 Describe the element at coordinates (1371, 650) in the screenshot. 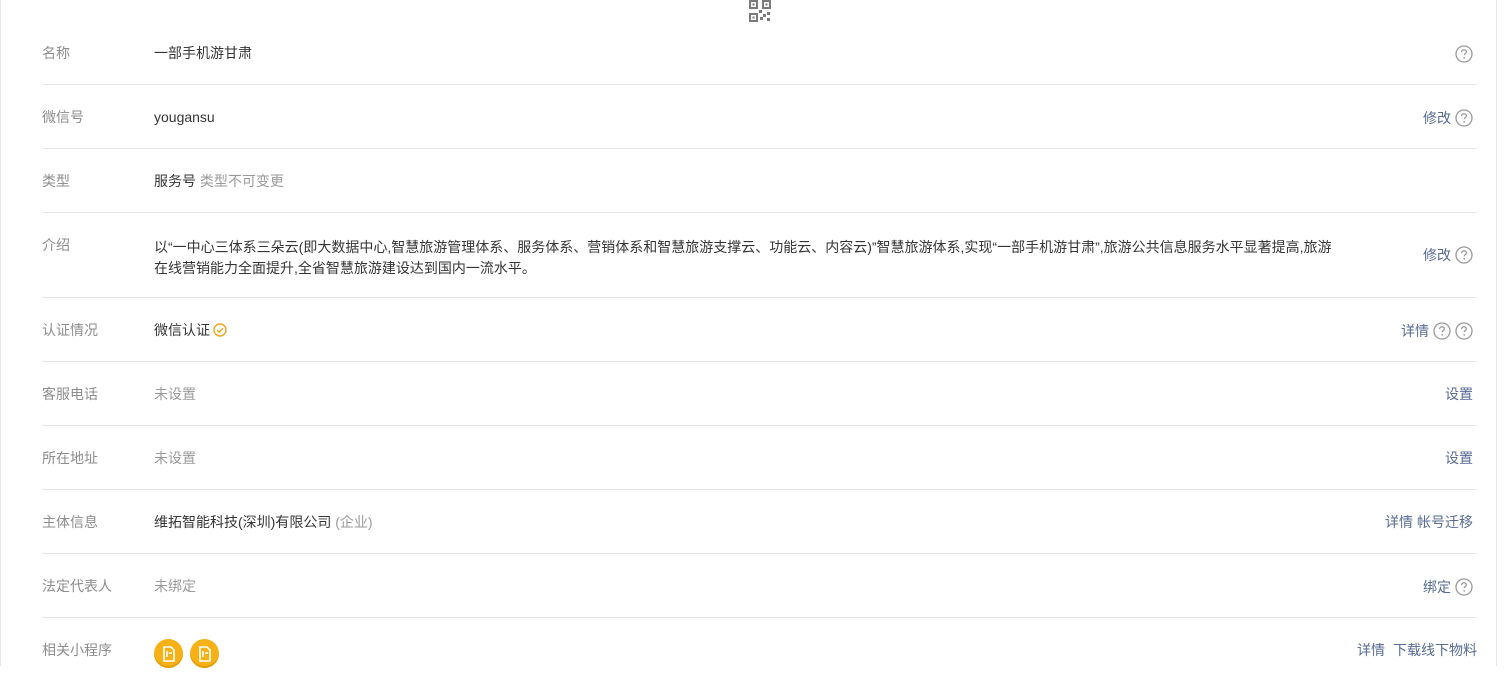

I see `mini-program-details-link: 详情` at that location.